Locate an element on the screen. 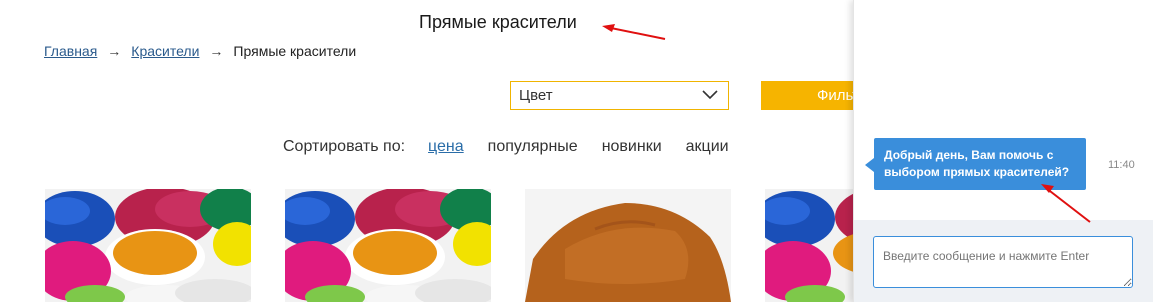 This screenshot has width=1153, height=302. breadcrumb: Главная → Красители → Прямые красители is located at coordinates (200, 51).